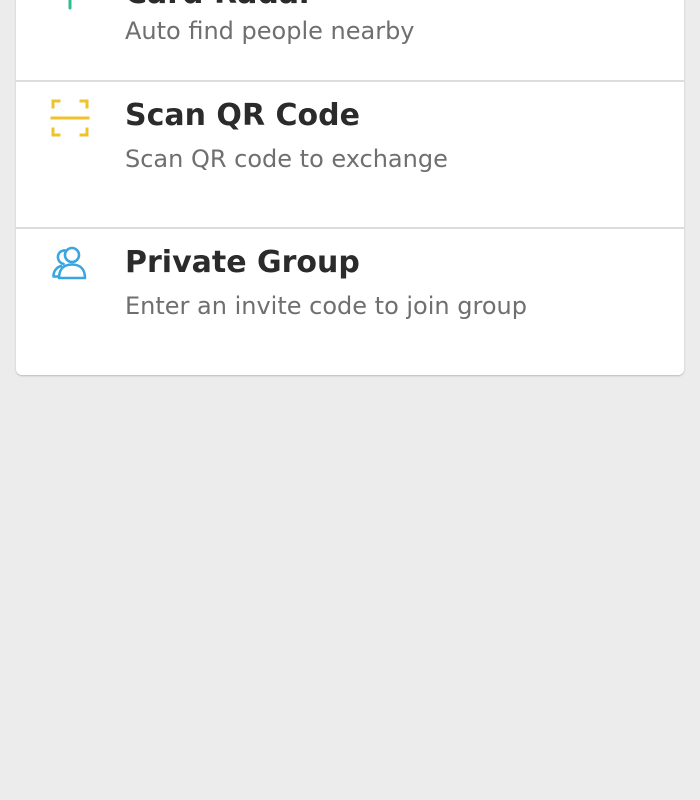  I want to click on private-group-subtitle: Enter an invite code to join group, so click(326, 306).